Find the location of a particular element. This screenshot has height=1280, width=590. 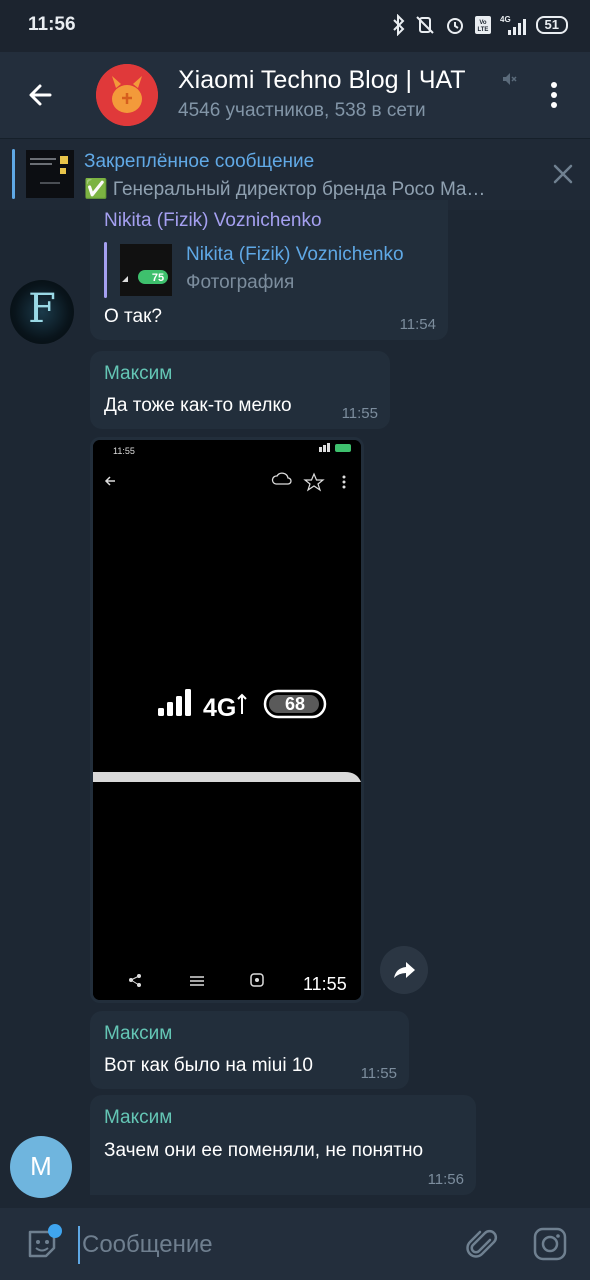

avatar-initial: F is located at coordinates (42, 309).